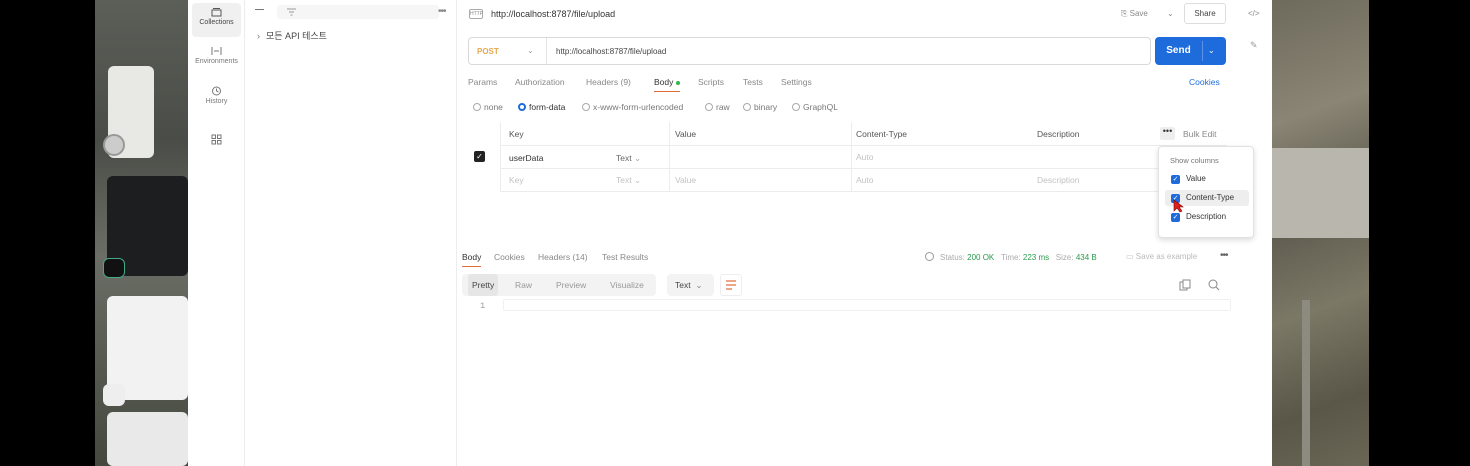 This screenshot has width=1470, height=466. Describe the element at coordinates (571, 285) in the screenshot. I see `format-preview: Preview` at that location.